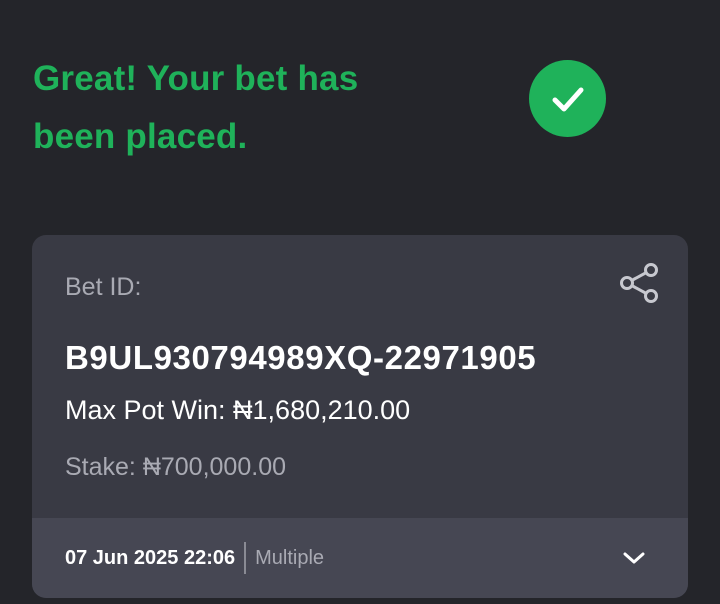 This screenshot has width=720, height=604. I want to click on share-button, so click(639, 283).